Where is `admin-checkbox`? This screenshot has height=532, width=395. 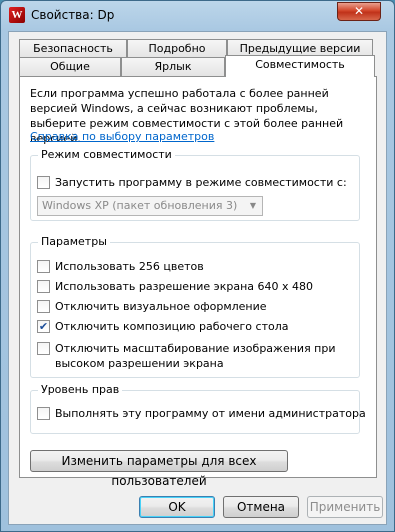 admin-checkbox is located at coordinates (43, 413).